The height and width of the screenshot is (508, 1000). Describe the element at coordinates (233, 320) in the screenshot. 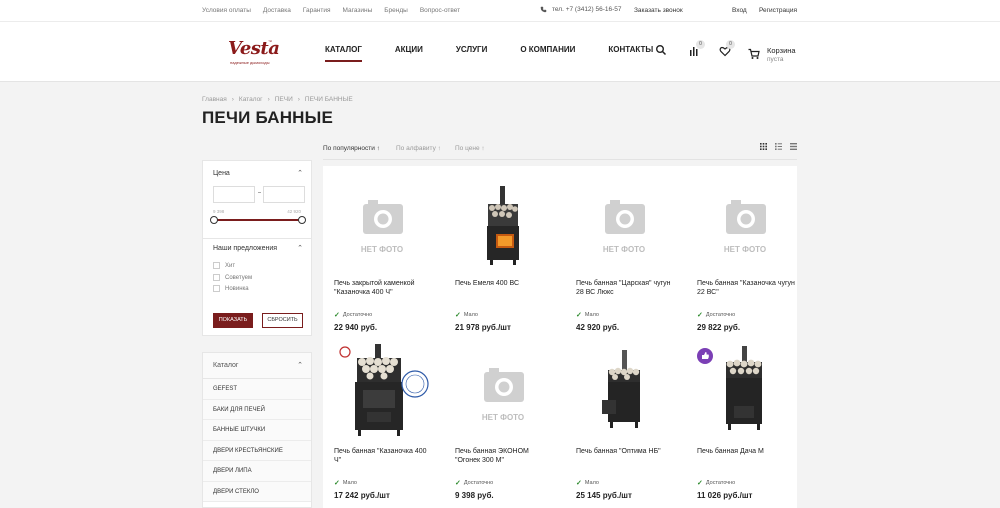

I see `show-button: ПОКАЗАТЬ` at that location.